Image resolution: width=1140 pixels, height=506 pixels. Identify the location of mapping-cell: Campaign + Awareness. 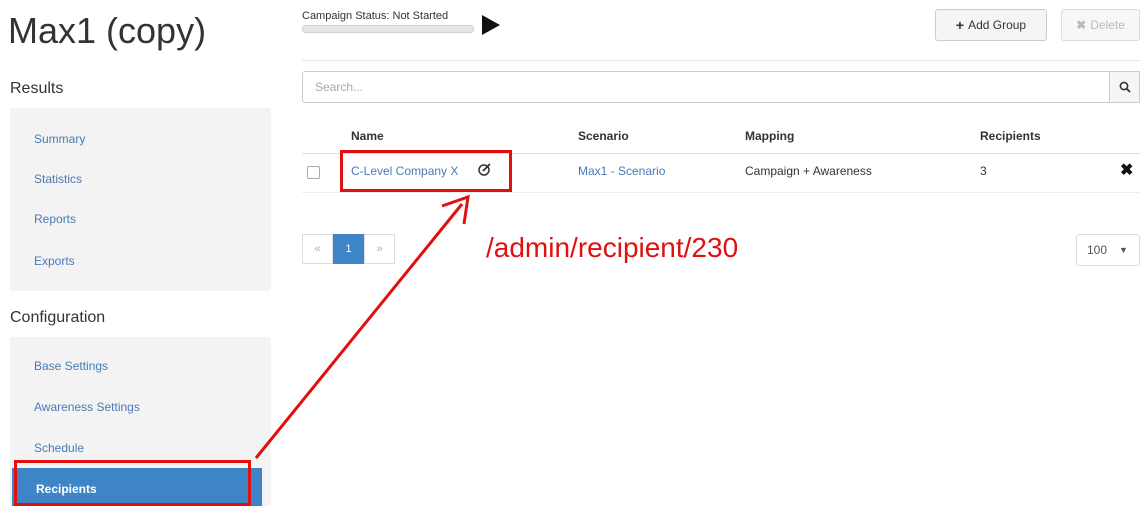
(808, 171).